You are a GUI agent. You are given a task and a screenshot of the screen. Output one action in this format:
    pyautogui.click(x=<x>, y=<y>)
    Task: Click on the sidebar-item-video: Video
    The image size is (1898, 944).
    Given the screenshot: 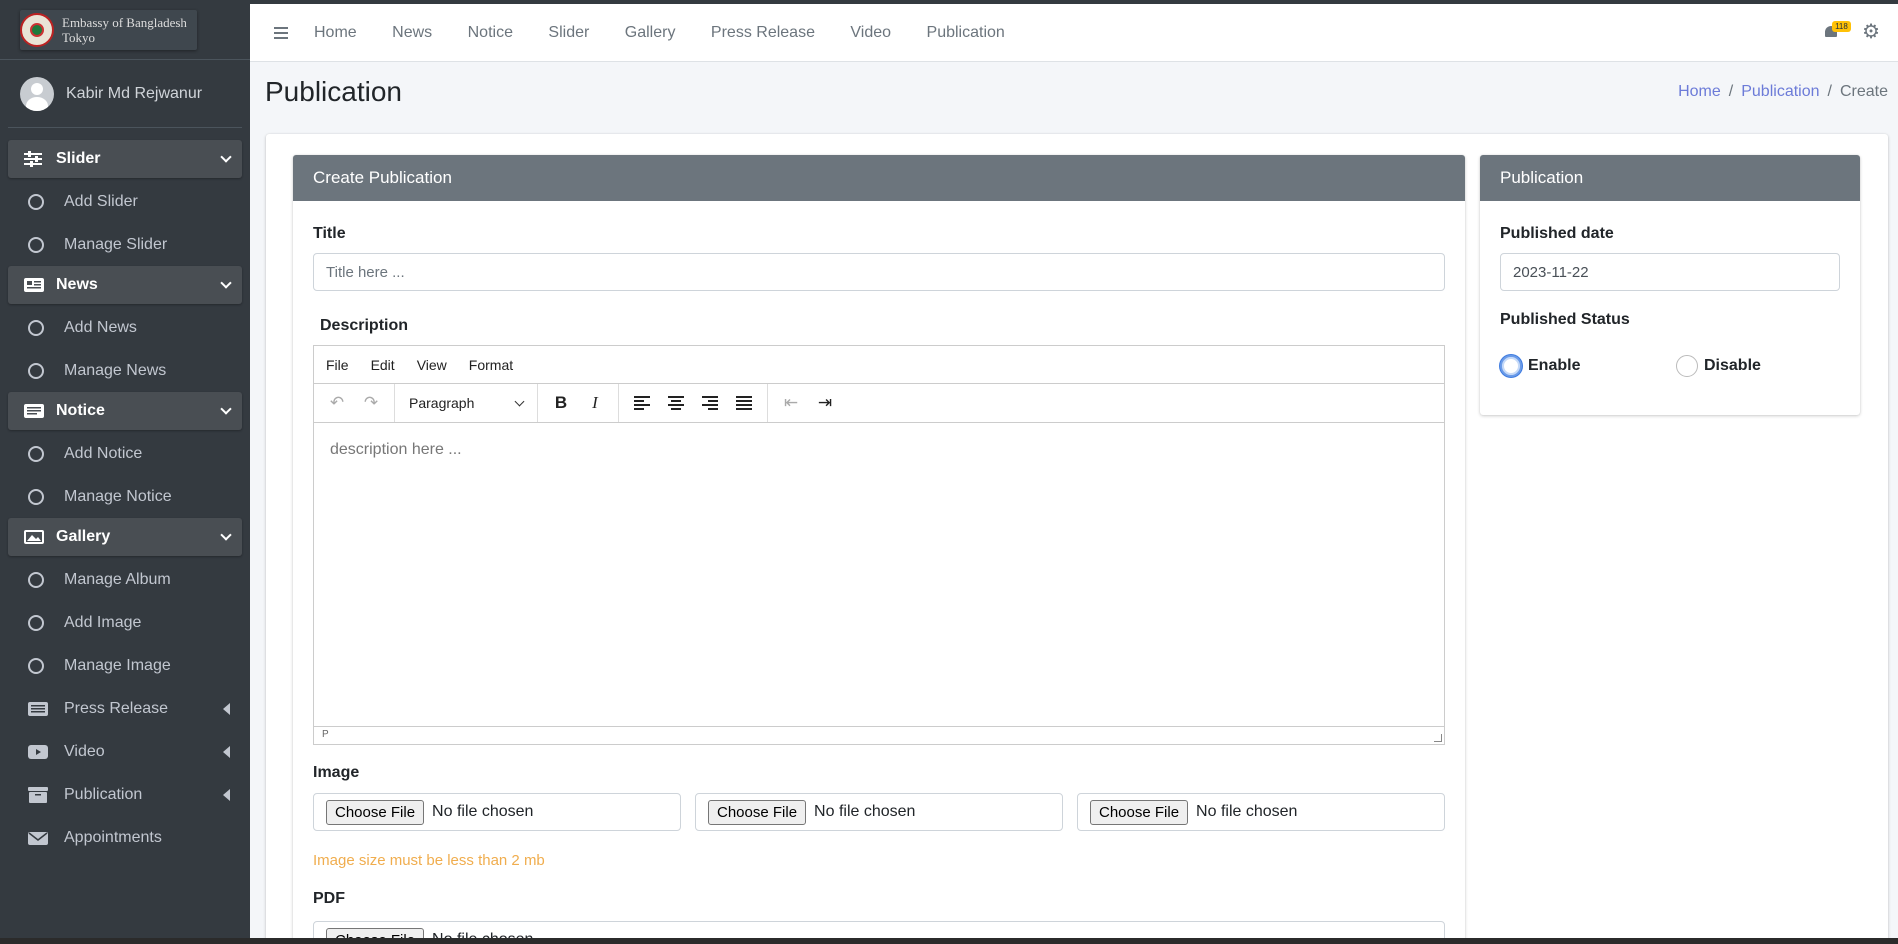 What is the action you would take?
    pyautogui.click(x=125, y=751)
    